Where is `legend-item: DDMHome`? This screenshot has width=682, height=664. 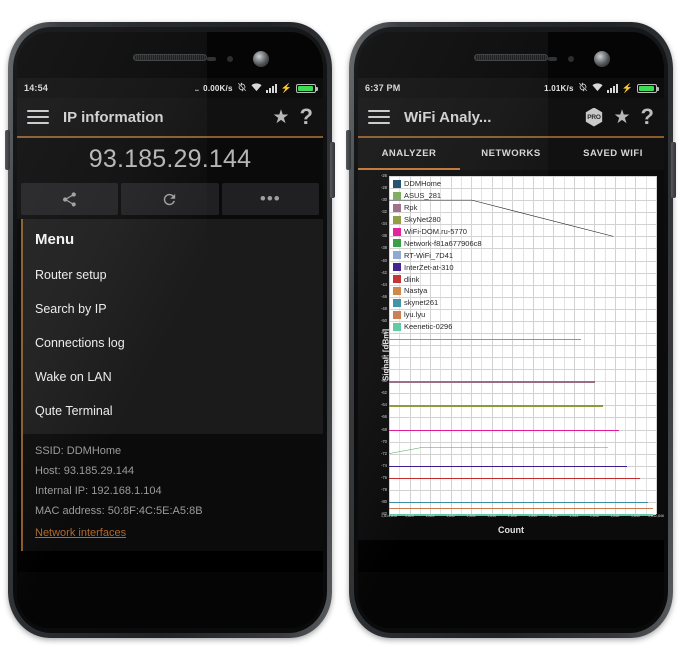 legend-item: DDMHome is located at coordinates (437, 184).